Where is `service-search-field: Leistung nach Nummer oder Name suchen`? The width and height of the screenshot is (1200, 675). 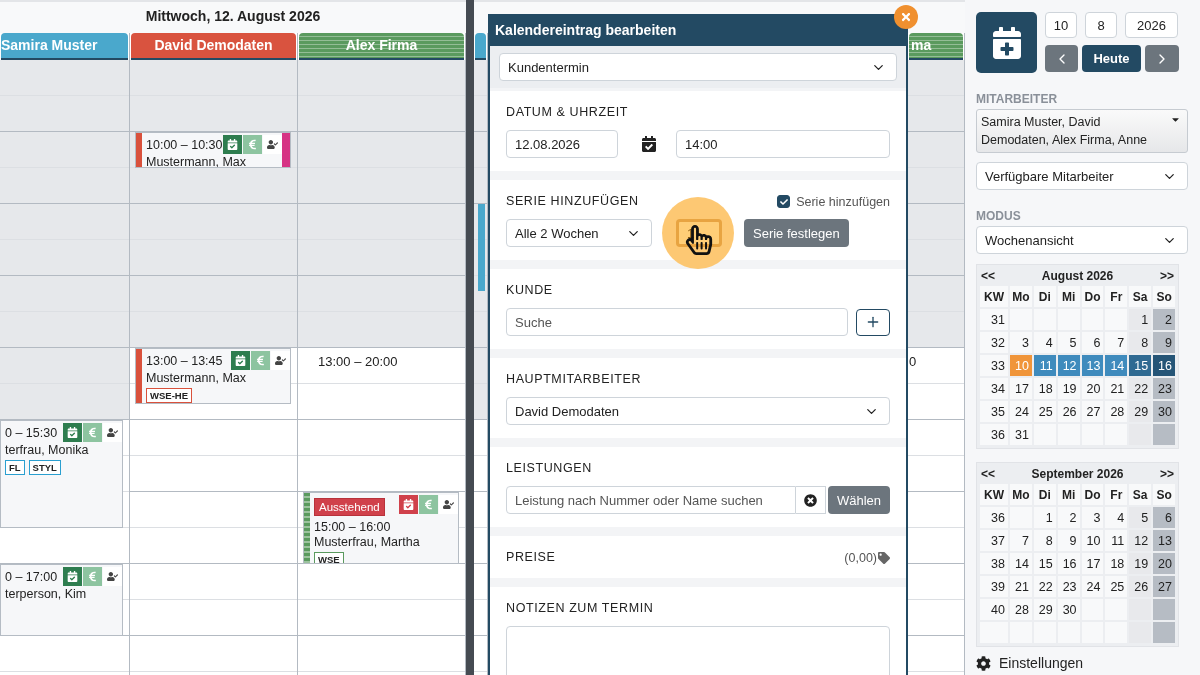
service-search-field: Leistung nach Nummer oder Name suchen is located at coordinates (651, 500).